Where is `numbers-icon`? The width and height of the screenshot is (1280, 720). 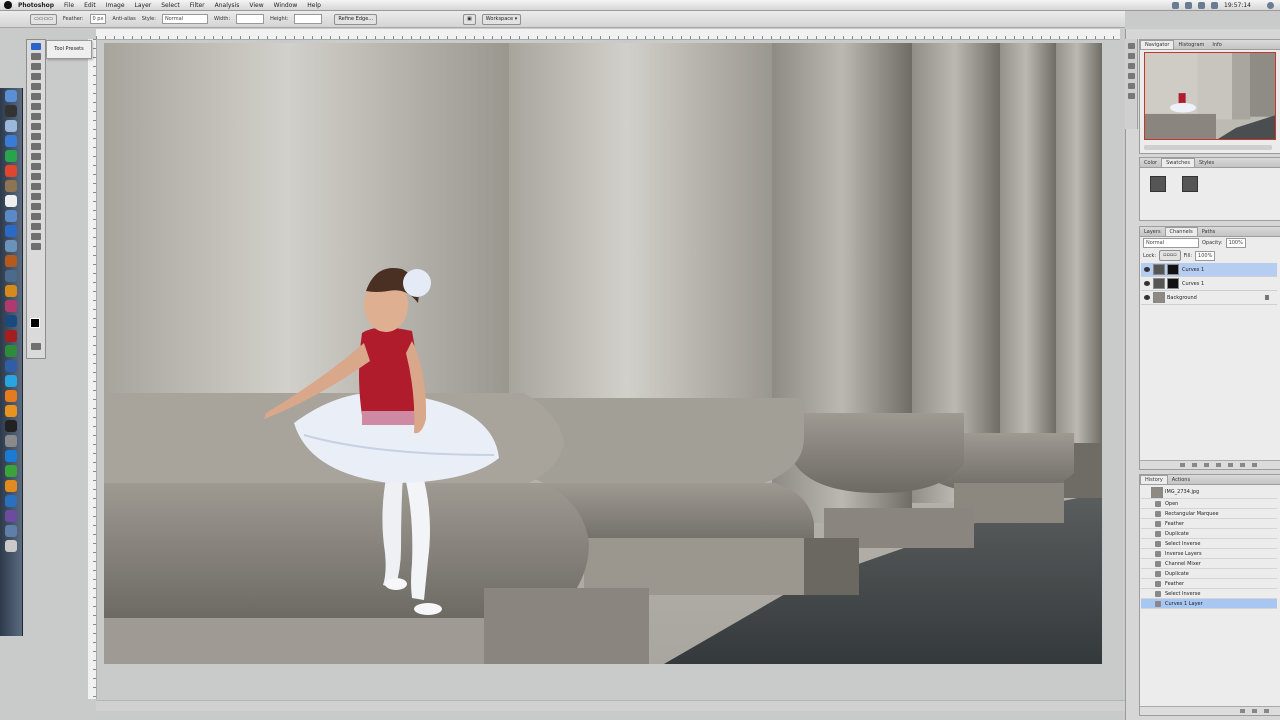 numbers-icon is located at coordinates (11, 471).